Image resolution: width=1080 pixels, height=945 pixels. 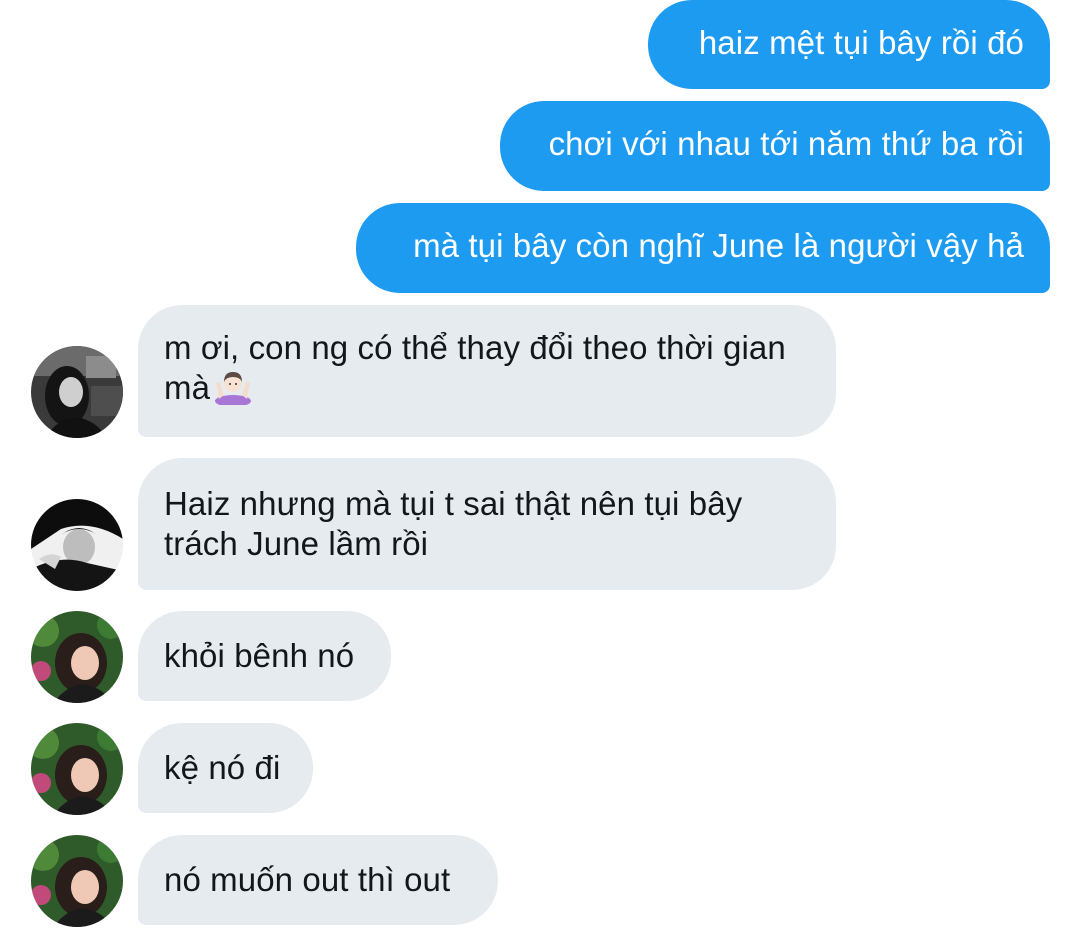 What do you see at coordinates (222, 767) in the screenshot?
I see `message-text: kệ nó đi` at bounding box center [222, 767].